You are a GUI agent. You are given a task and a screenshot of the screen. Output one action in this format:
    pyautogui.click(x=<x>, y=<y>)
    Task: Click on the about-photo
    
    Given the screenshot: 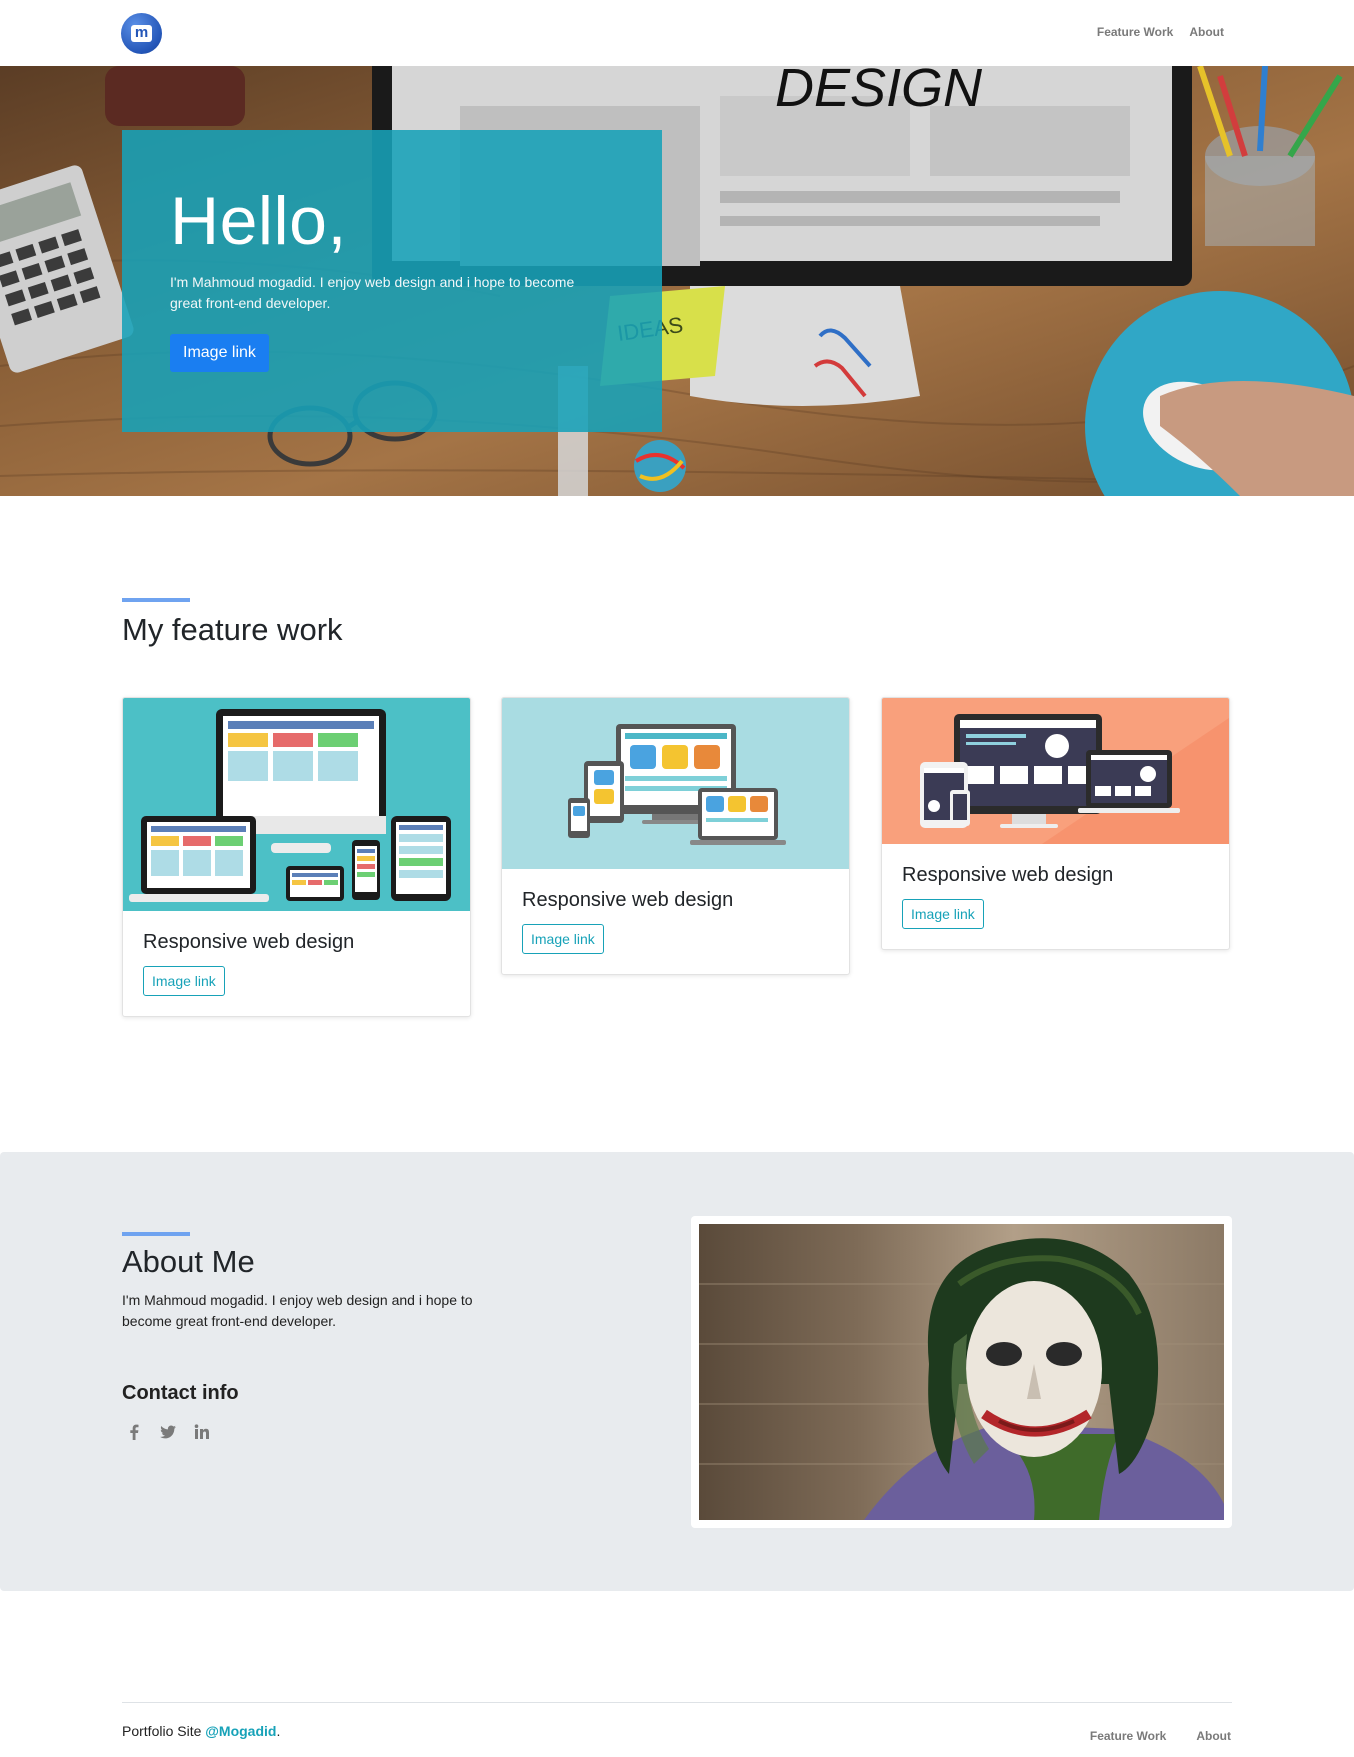 What is the action you would take?
    pyautogui.click(x=961, y=1372)
    